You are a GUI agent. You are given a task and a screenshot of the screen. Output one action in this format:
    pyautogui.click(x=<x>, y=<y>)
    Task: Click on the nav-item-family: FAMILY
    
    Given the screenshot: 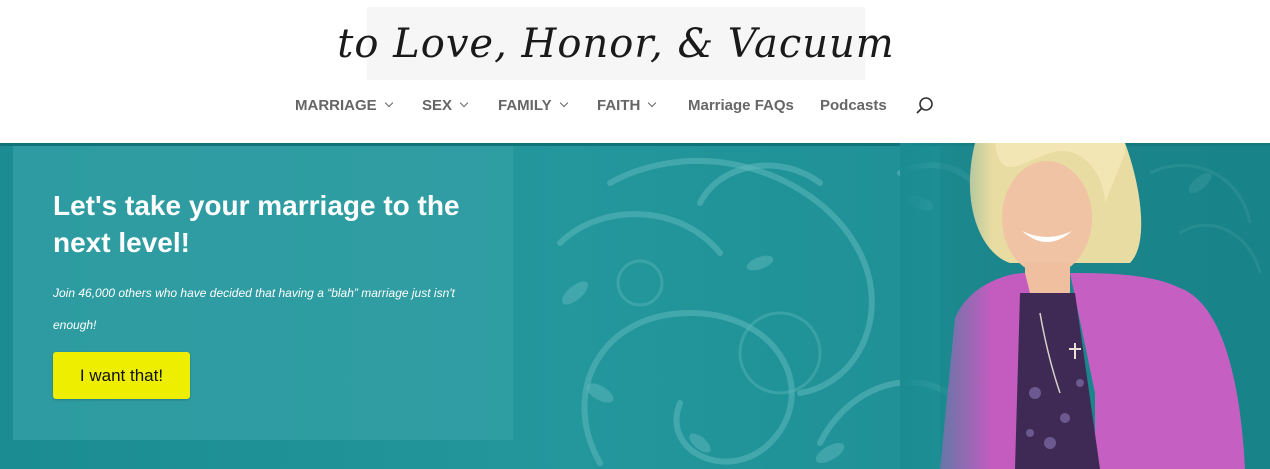 What is the action you would take?
    pyautogui.click(x=533, y=105)
    